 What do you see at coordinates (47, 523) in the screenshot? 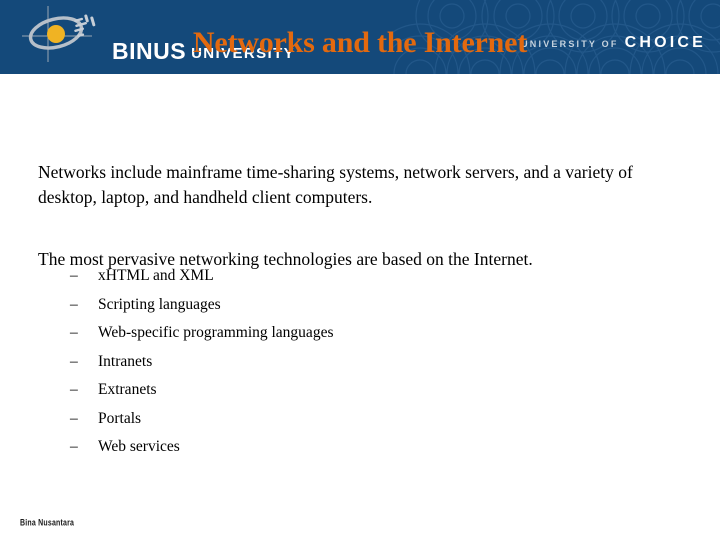
I see `footer-note: Bina Nusantara` at bounding box center [47, 523].